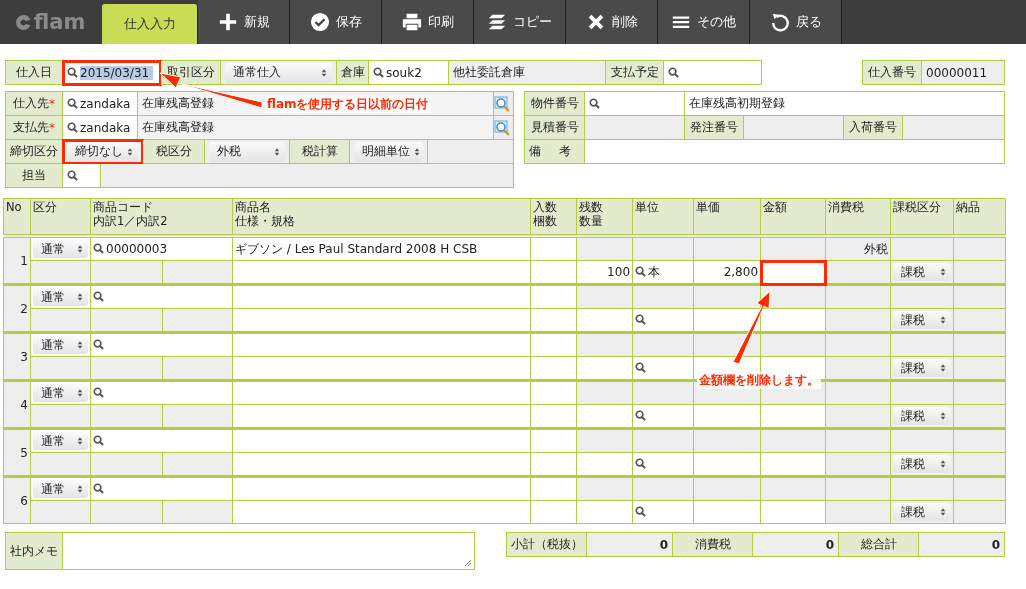  I want to click on row-number: 1, so click(17, 260).